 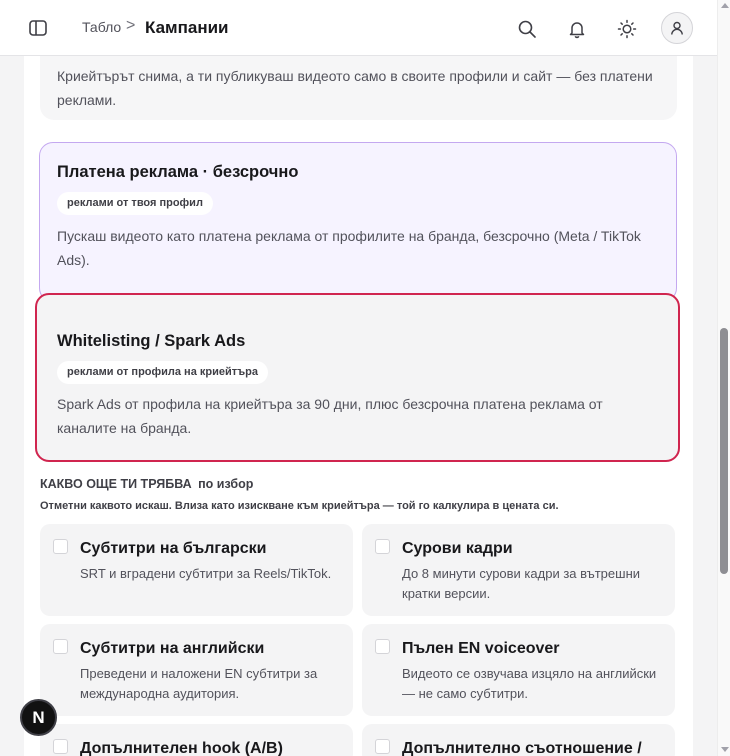 I want to click on sidebar-toggle-button, so click(x=38, y=28).